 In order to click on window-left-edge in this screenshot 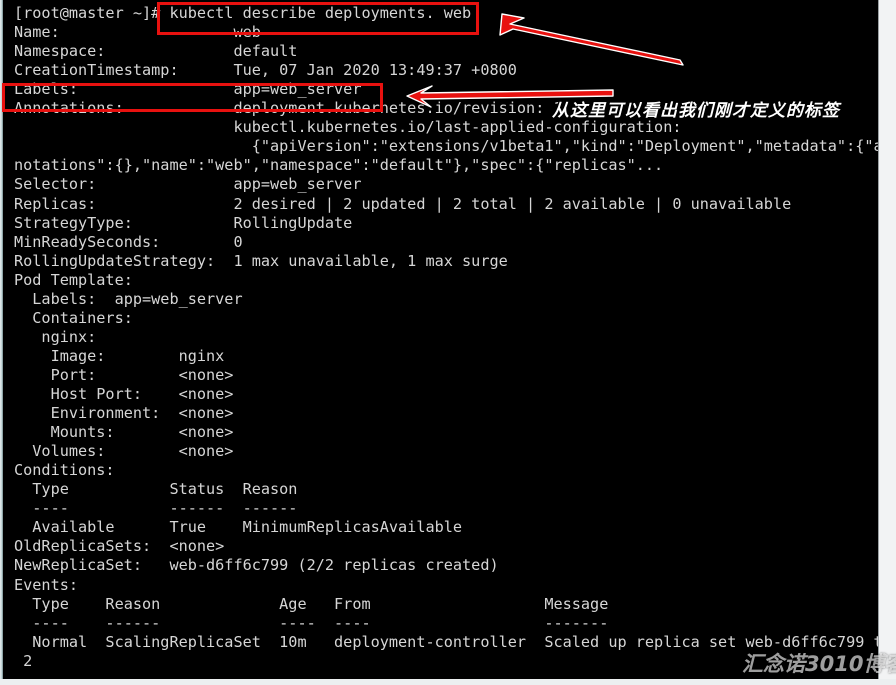, I will do `click(1, 342)`.